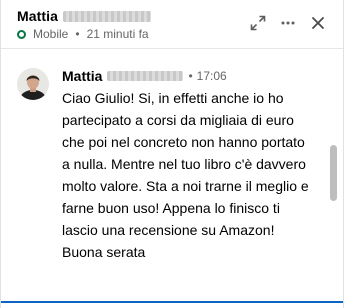  I want to click on message-meta: Mattia • 17:06, so click(144, 76).